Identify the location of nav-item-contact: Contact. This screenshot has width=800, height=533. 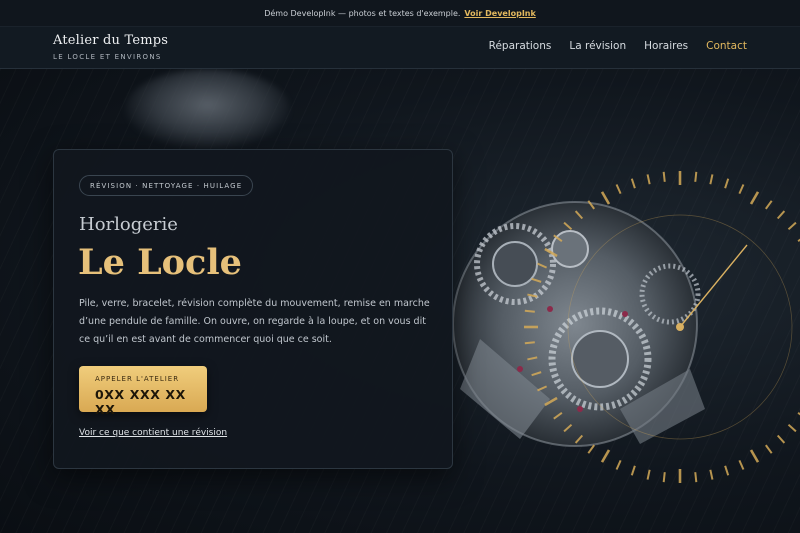
(726, 46).